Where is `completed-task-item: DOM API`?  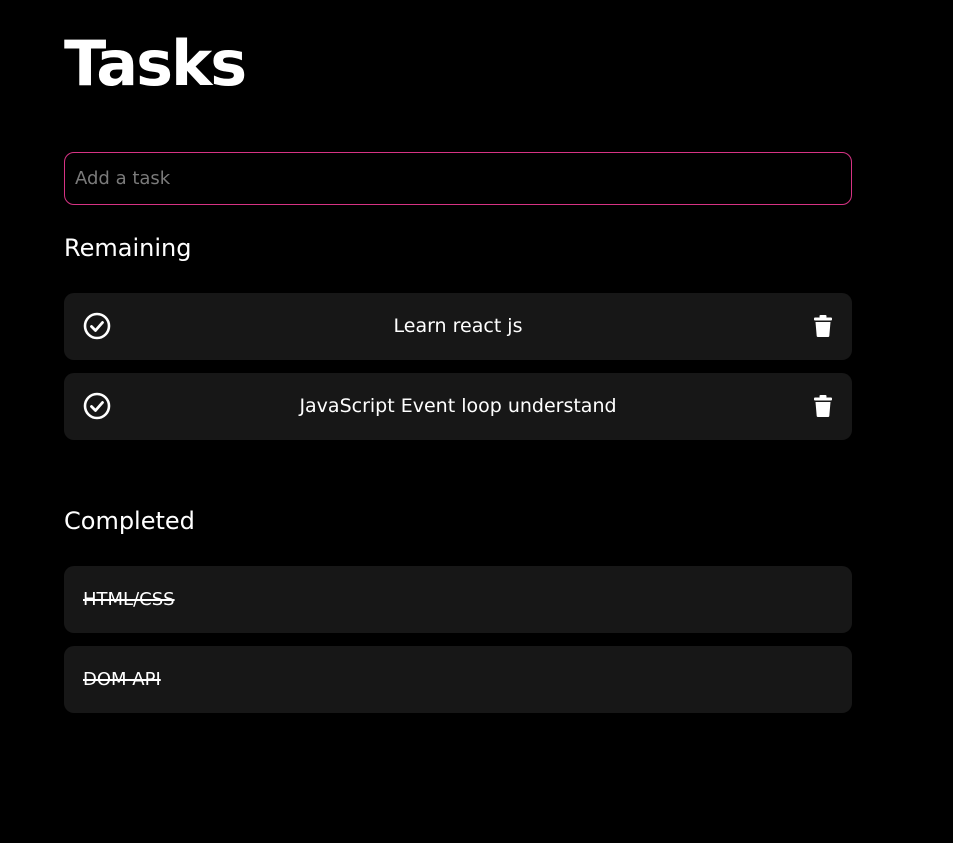 completed-task-item: DOM API is located at coordinates (458, 679).